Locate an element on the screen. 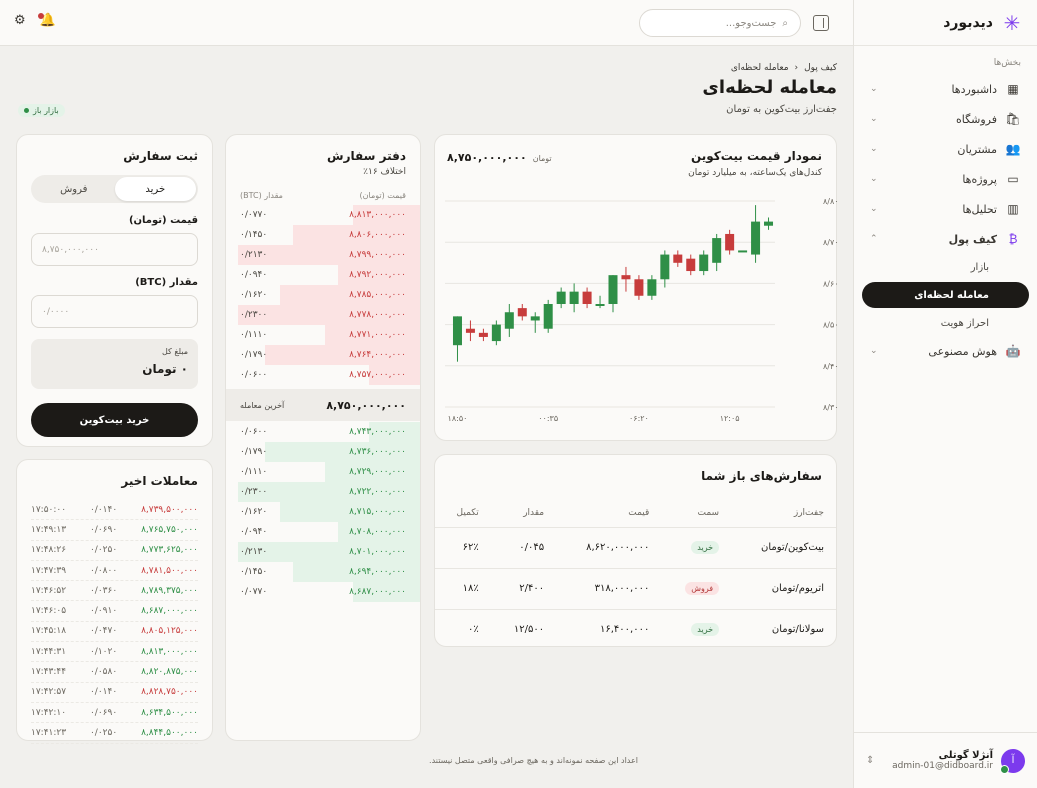  sidebar-item-dashboards: ▦ داشبوردها ⌄ is located at coordinates (945, 89).